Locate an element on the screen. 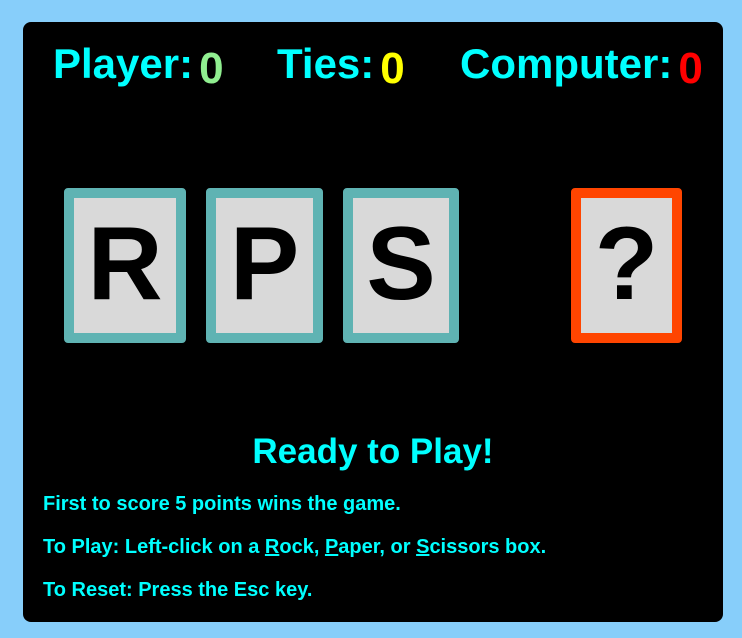 The height and width of the screenshot is (638, 742). paper-hotkey: P is located at coordinates (331, 547).